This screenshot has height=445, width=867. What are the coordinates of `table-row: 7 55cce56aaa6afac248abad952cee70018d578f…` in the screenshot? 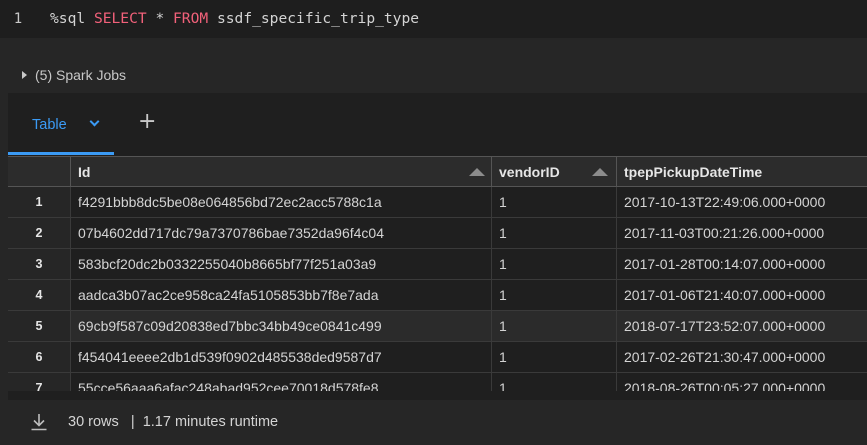 It's located at (437, 382).